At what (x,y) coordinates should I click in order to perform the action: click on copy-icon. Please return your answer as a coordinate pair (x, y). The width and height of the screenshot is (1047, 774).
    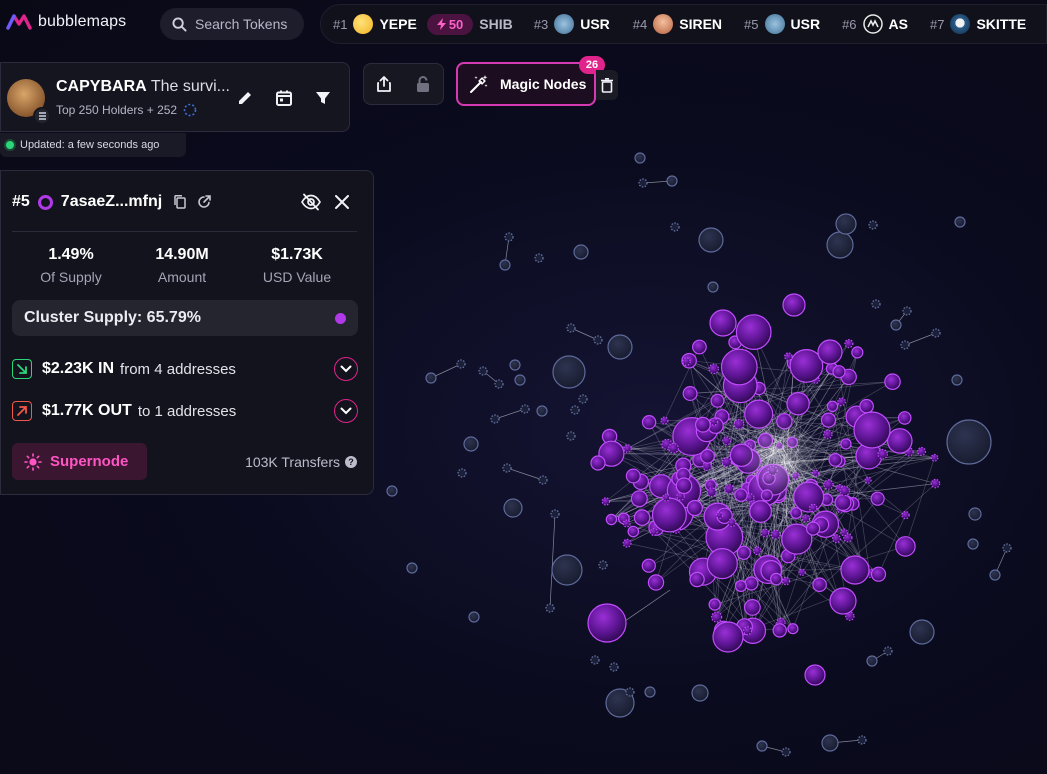
    Looking at the image, I should click on (180, 202).